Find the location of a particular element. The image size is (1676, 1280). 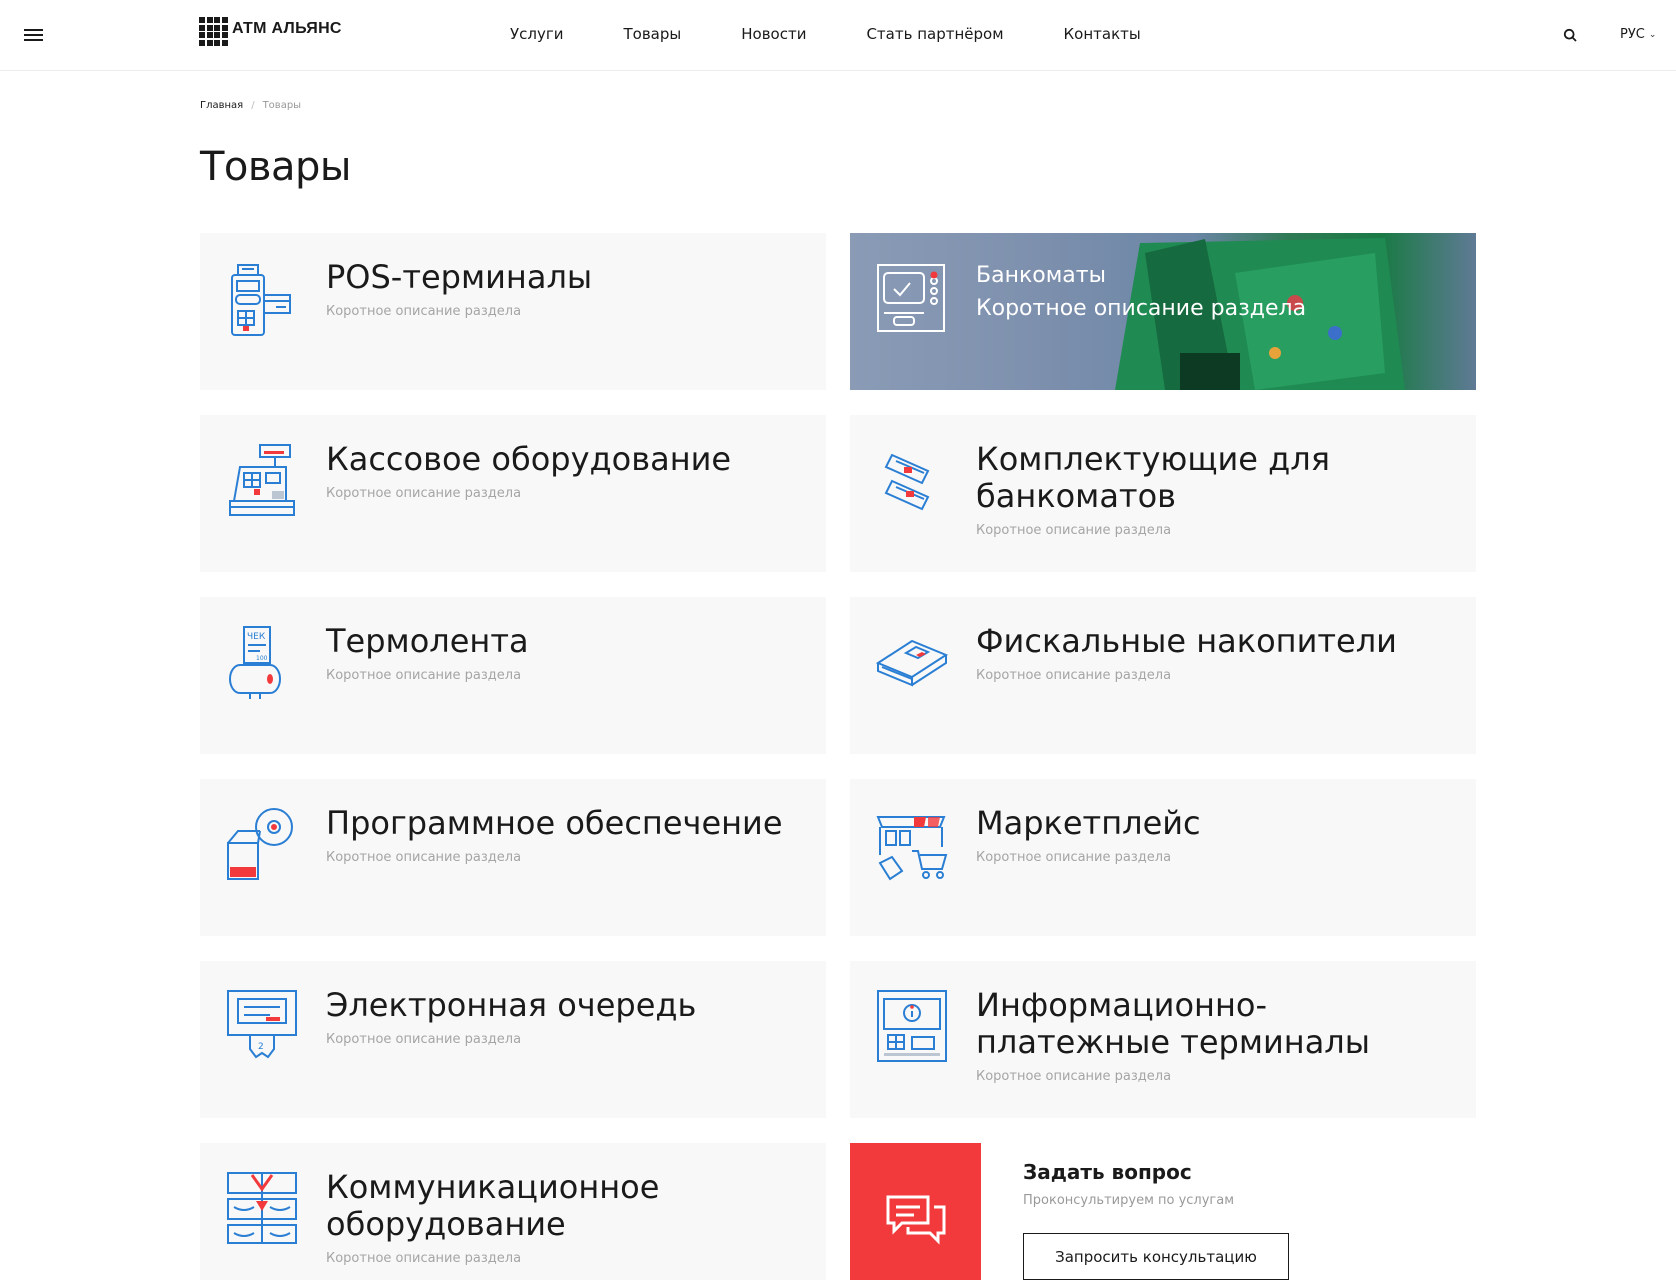

chevron-down-icon: ⌄ is located at coordinates (1652, 34).